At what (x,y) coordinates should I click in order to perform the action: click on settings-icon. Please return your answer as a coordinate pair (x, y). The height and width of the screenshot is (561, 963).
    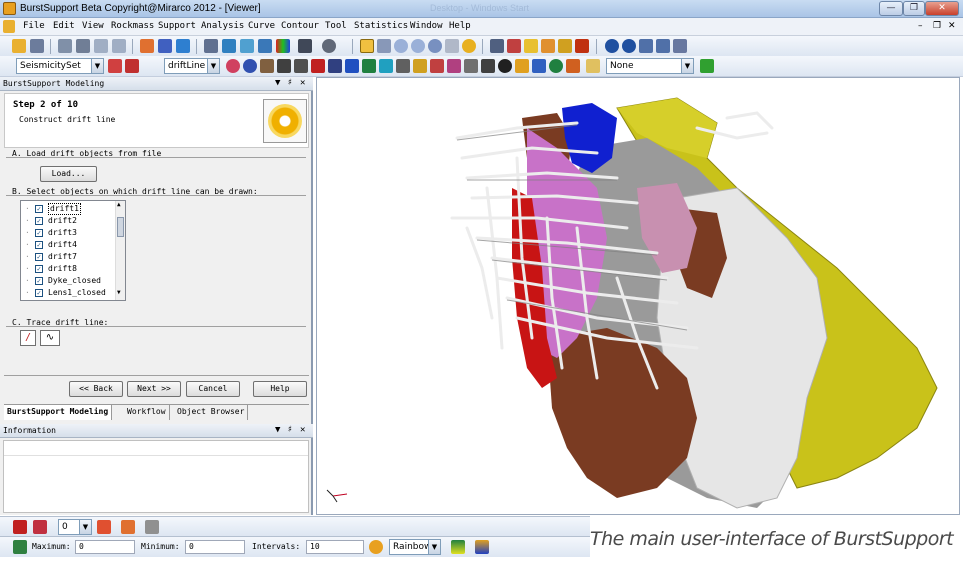
    Looking at the image, I should click on (20, 547).